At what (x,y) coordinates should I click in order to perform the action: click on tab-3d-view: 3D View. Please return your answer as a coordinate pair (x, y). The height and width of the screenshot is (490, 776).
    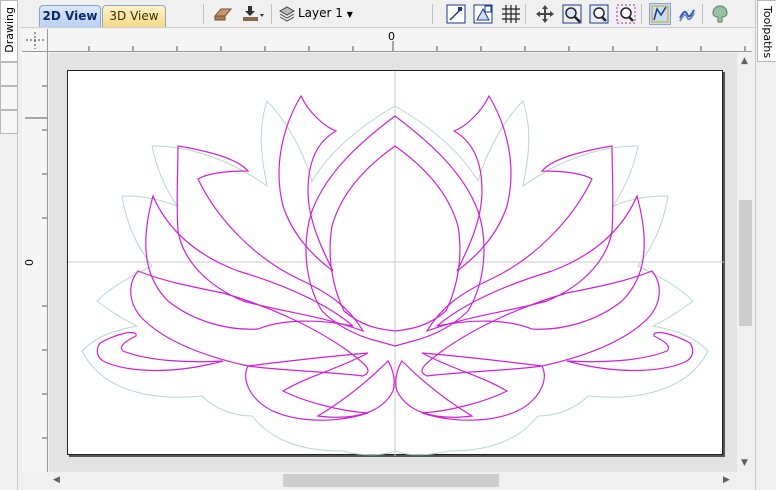
    Looking at the image, I should click on (134, 16).